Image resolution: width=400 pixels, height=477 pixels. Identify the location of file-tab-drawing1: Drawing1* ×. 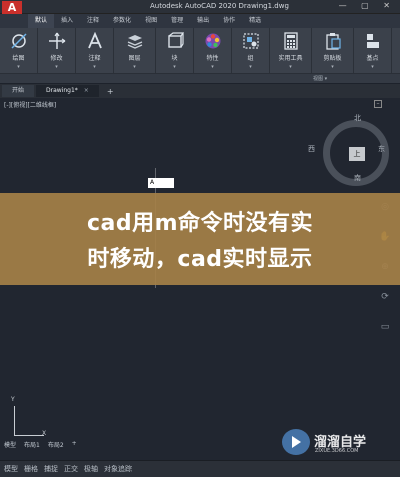
(67, 91).